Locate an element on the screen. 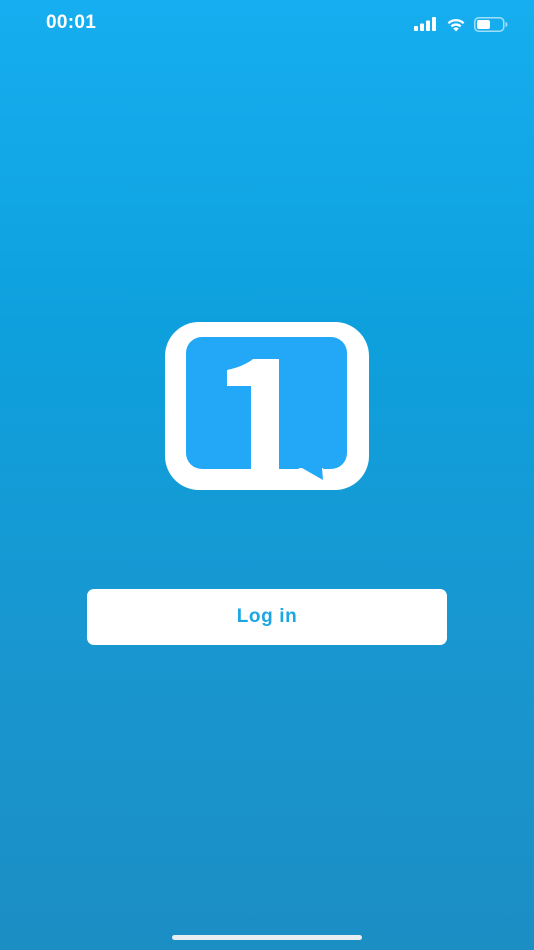 This screenshot has width=534, height=950. login-button: Log in is located at coordinates (267, 617).